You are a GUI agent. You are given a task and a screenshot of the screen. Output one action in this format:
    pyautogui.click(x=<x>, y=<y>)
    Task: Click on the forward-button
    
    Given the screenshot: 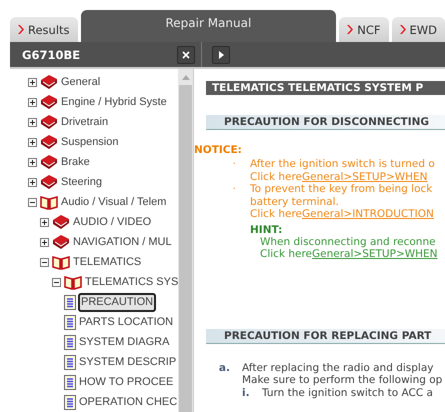 What is the action you would take?
    pyautogui.click(x=221, y=55)
    